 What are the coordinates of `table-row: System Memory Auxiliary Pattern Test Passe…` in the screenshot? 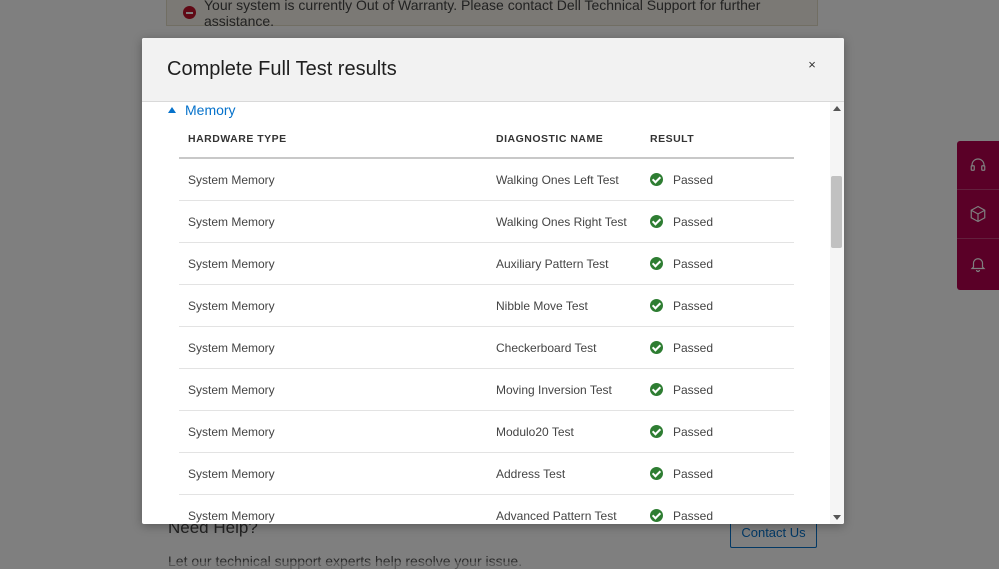 It's located at (486, 264).